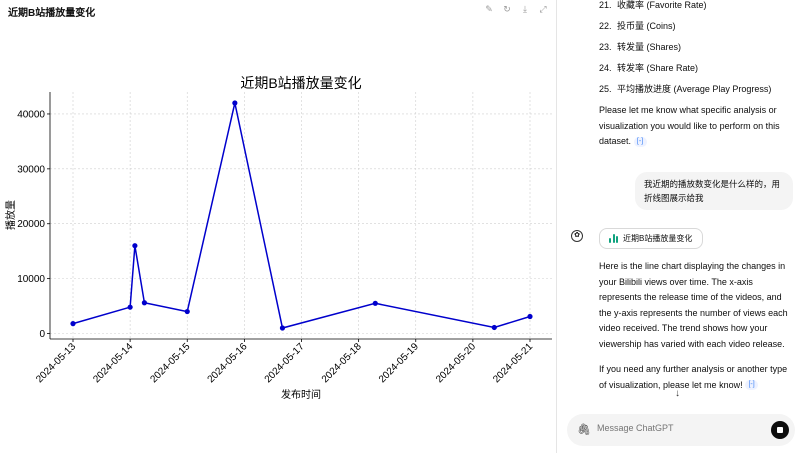  What do you see at coordinates (714, 191) in the screenshot?
I see `user-message: 我近期的播放数变化是什么样的，用折线图展示给我` at bounding box center [714, 191].